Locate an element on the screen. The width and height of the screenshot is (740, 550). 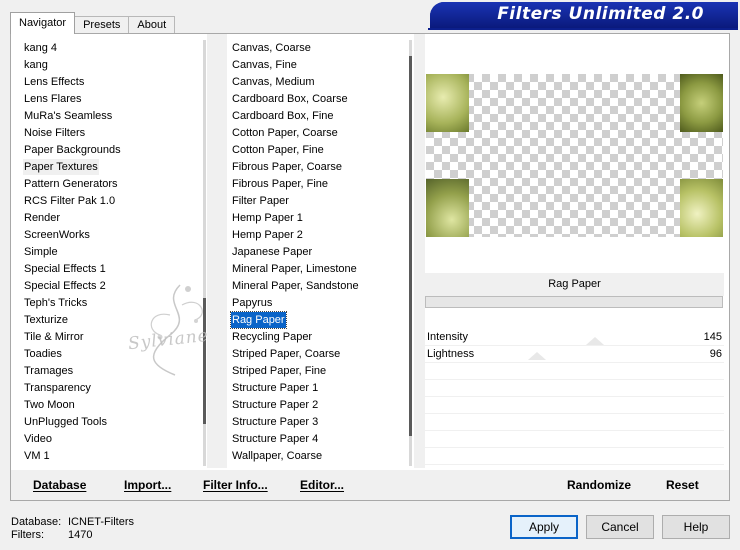
param-value: 145 is located at coordinates (712, 337).